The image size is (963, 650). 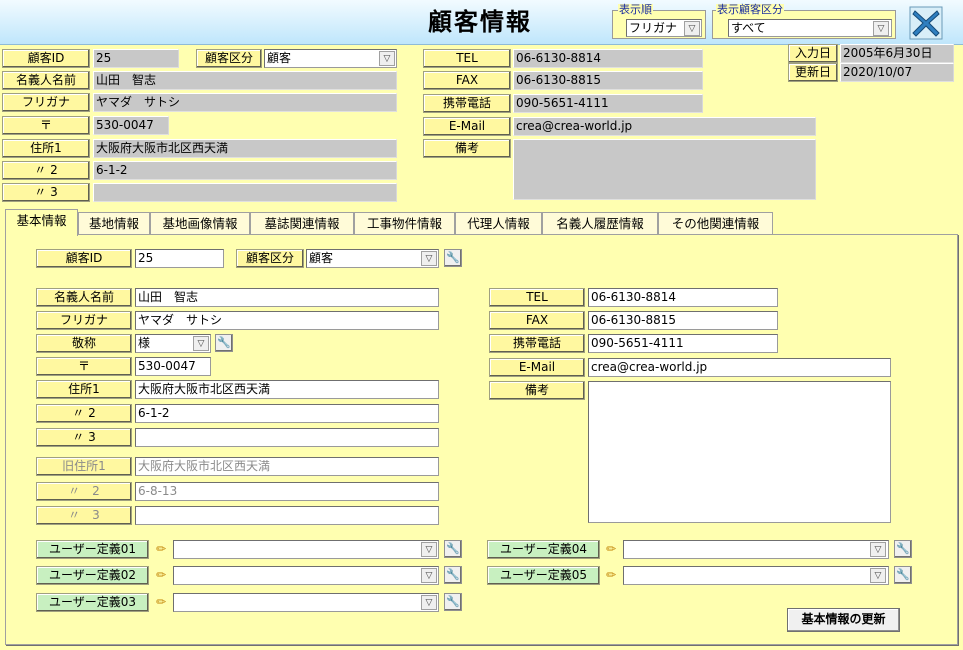 What do you see at coordinates (715, 223) in the screenshot?
I see `tab-other-info: その他関連情報` at bounding box center [715, 223].